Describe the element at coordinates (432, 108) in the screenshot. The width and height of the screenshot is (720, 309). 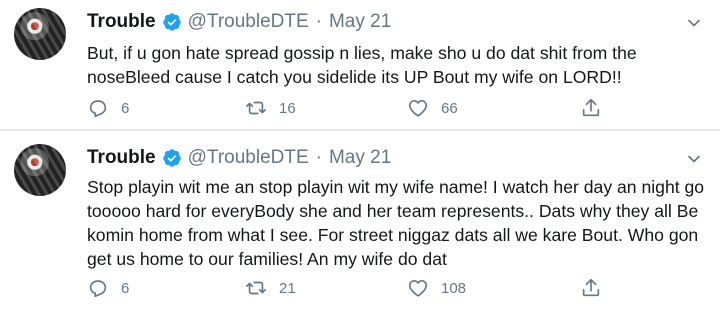
I see `like-button: 66` at that location.